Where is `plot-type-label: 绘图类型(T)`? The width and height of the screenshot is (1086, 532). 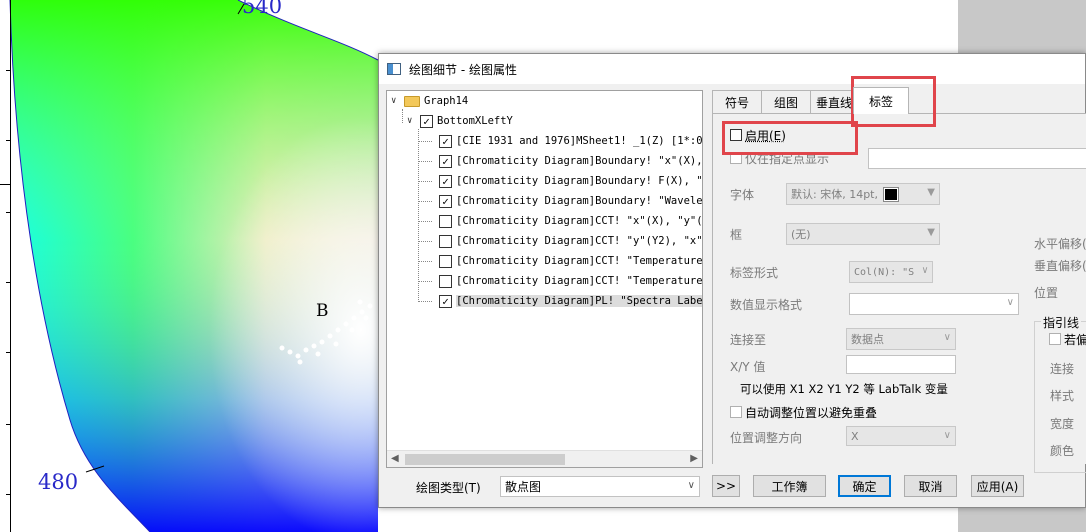
plot-type-label: 绘图类型(T) is located at coordinates (448, 488).